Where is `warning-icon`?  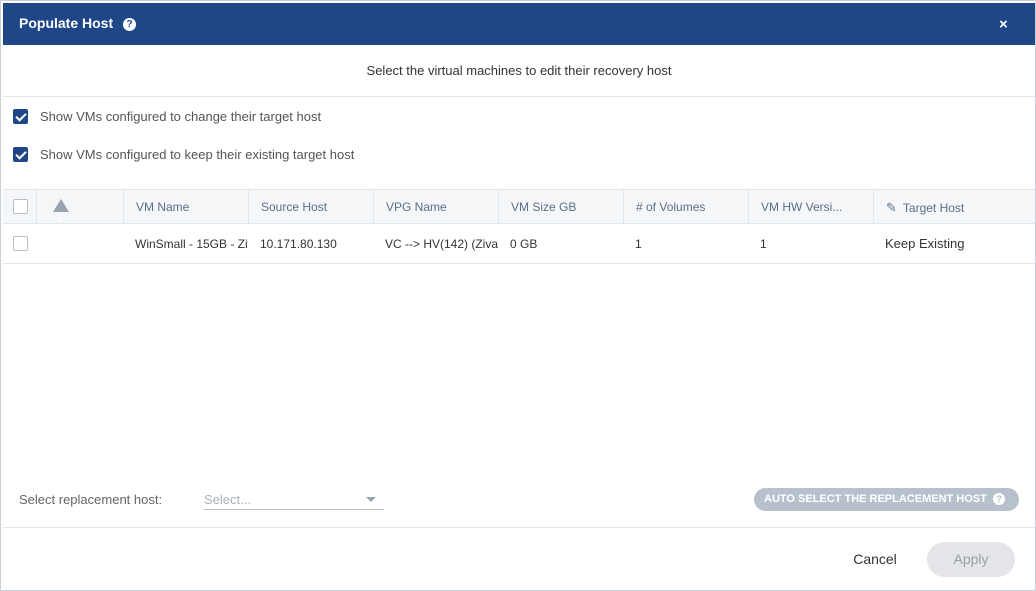
warning-icon is located at coordinates (61, 211).